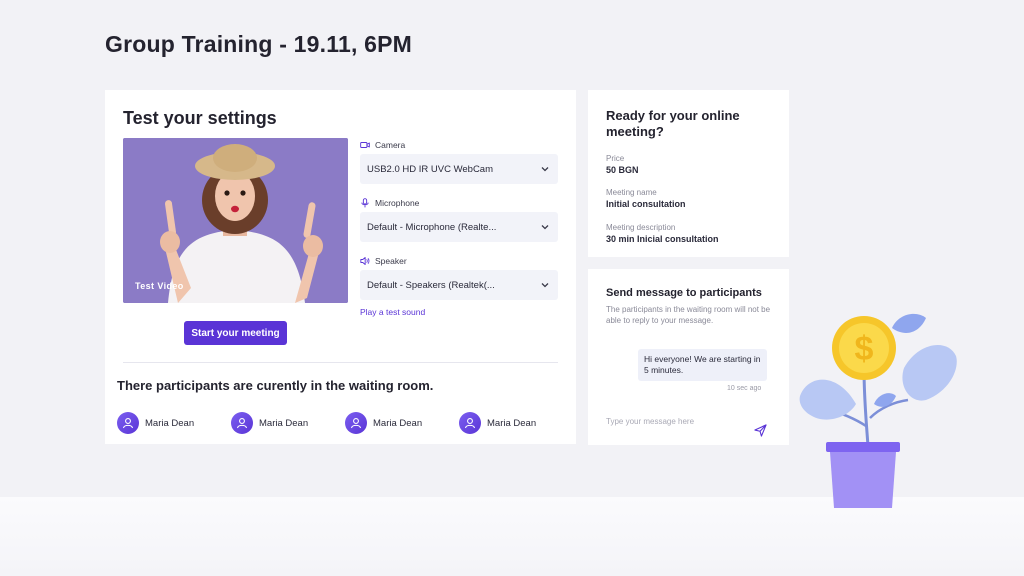 This screenshot has height=576, width=1024. I want to click on meeting-name-value: Initial consultation, so click(646, 204).